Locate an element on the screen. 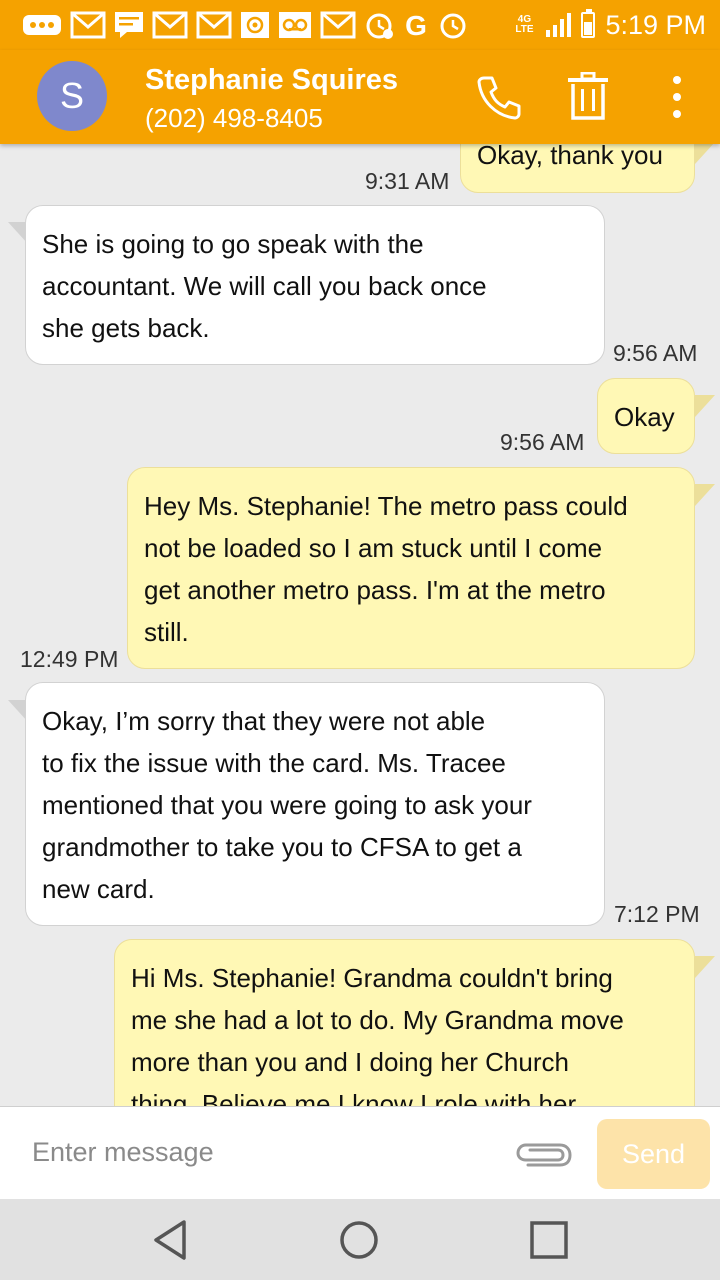 Image resolution: width=720 pixels, height=1280 pixels. clock: 5:19 PM is located at coordinates (655, 24).